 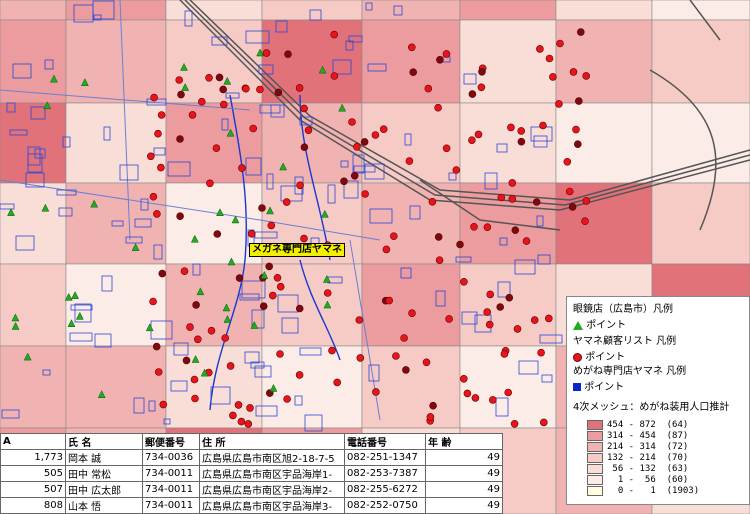 What do you see at coordinates (104, 457) in the screenshot?
I see `table-cell: 岡本 誠` at bounding box center [104, 457].